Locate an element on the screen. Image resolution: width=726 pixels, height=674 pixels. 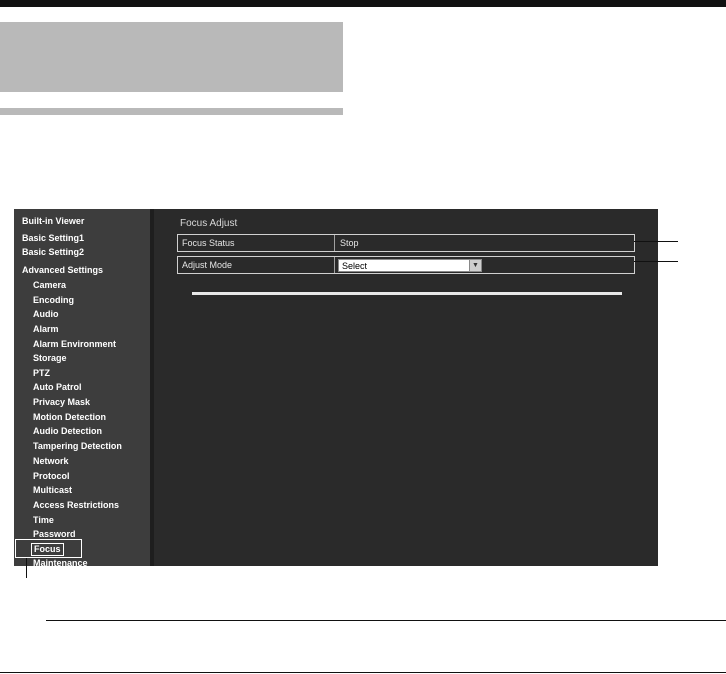
sidebar-item-time: Time is located at coordinates (43, 520).